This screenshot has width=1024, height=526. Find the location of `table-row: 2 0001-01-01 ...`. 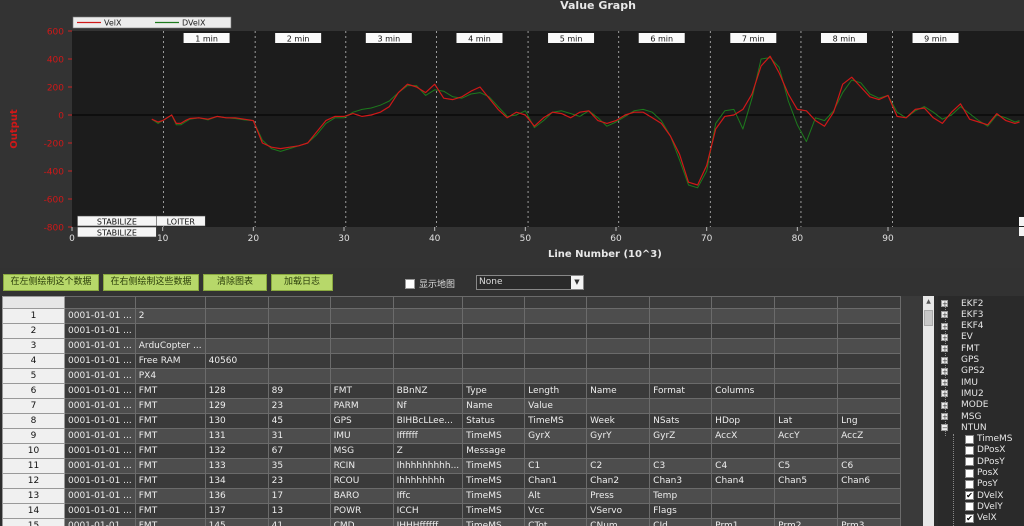

table-row: 2 0001-01-01 ... is located at coordinates (452, 331).